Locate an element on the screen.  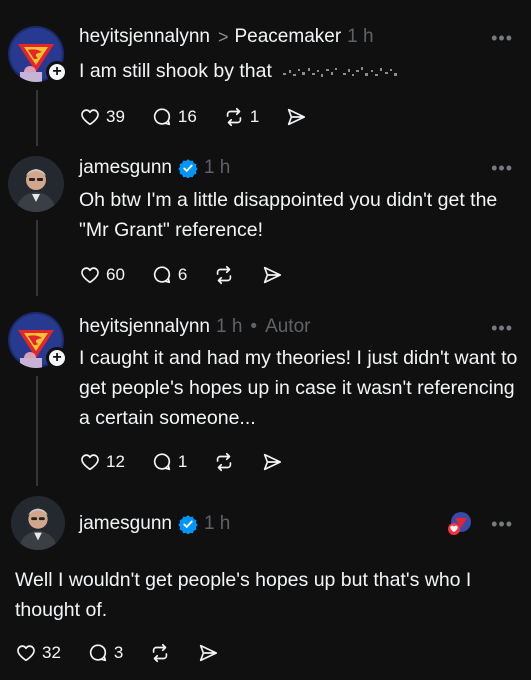
post-text: I am still shook by that is located at coordinates (294, 71).